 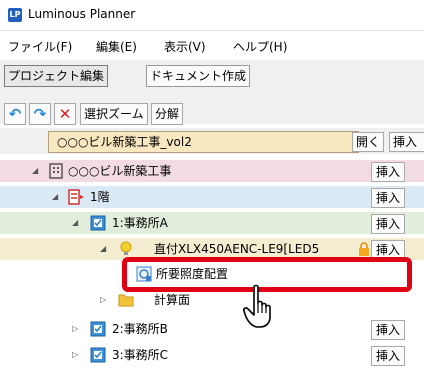 I want to click on tab-project-edit: プロジェクト編集, so click(x=56, y=76).